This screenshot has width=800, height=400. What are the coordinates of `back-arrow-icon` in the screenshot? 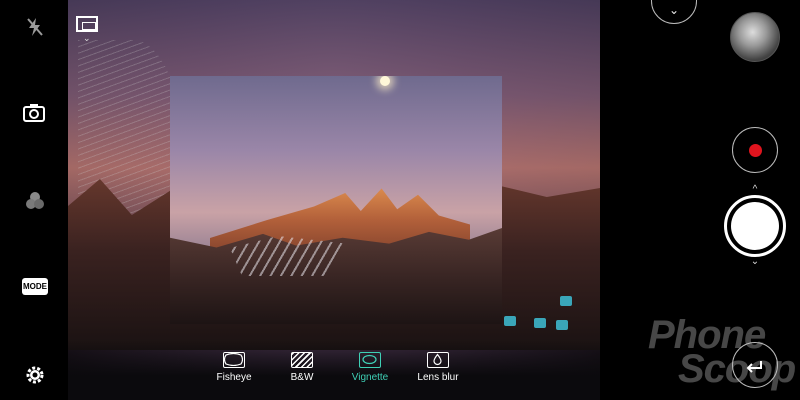 It's located at (754, 367).